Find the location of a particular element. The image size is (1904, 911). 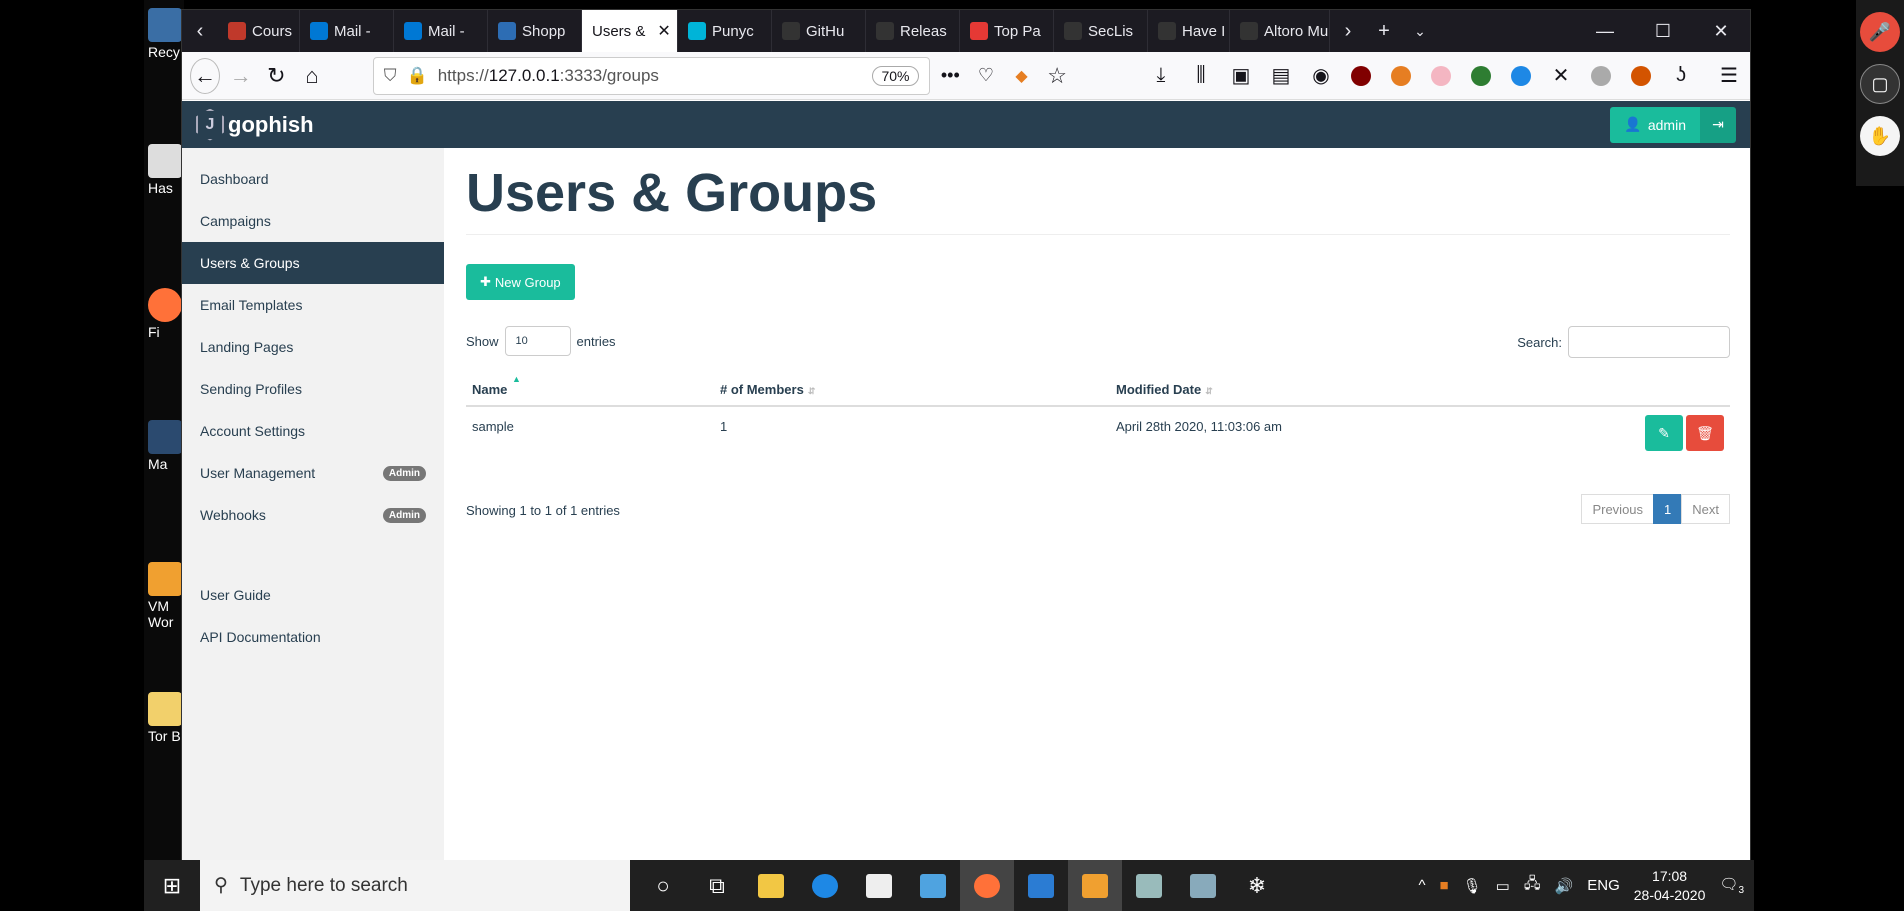

tab-scroll-right-icon: › is located at coordinates (1348, 31).